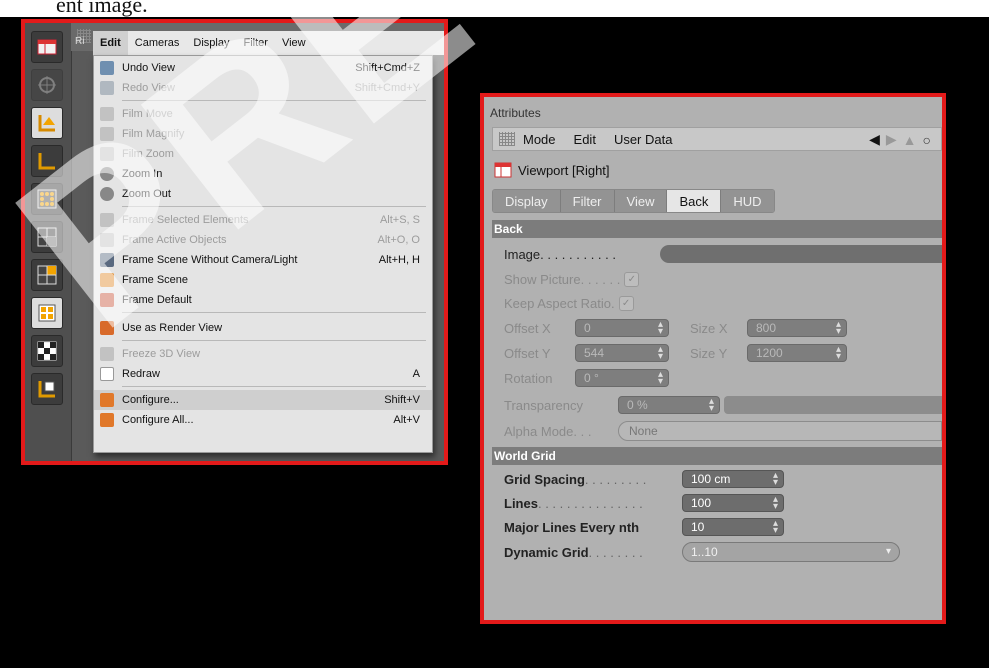 The height and width of the screenshot is (668, 989). Describe the element at coordinates (263, 114) in the screenshot. I see `menu-item-film-move: Film Move` at that location.